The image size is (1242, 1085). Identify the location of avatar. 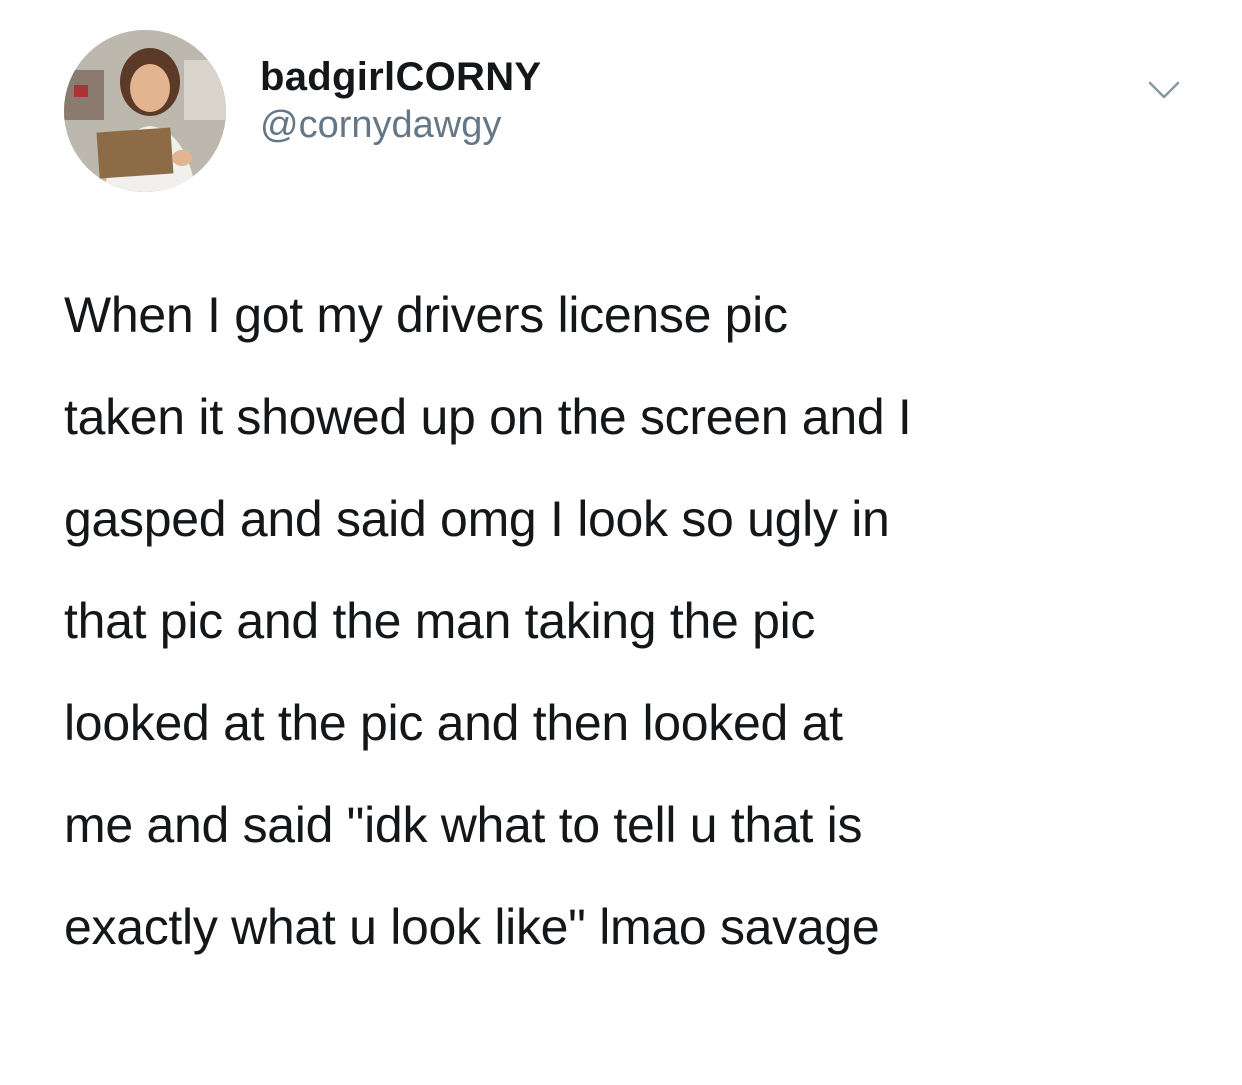
(145, 111).